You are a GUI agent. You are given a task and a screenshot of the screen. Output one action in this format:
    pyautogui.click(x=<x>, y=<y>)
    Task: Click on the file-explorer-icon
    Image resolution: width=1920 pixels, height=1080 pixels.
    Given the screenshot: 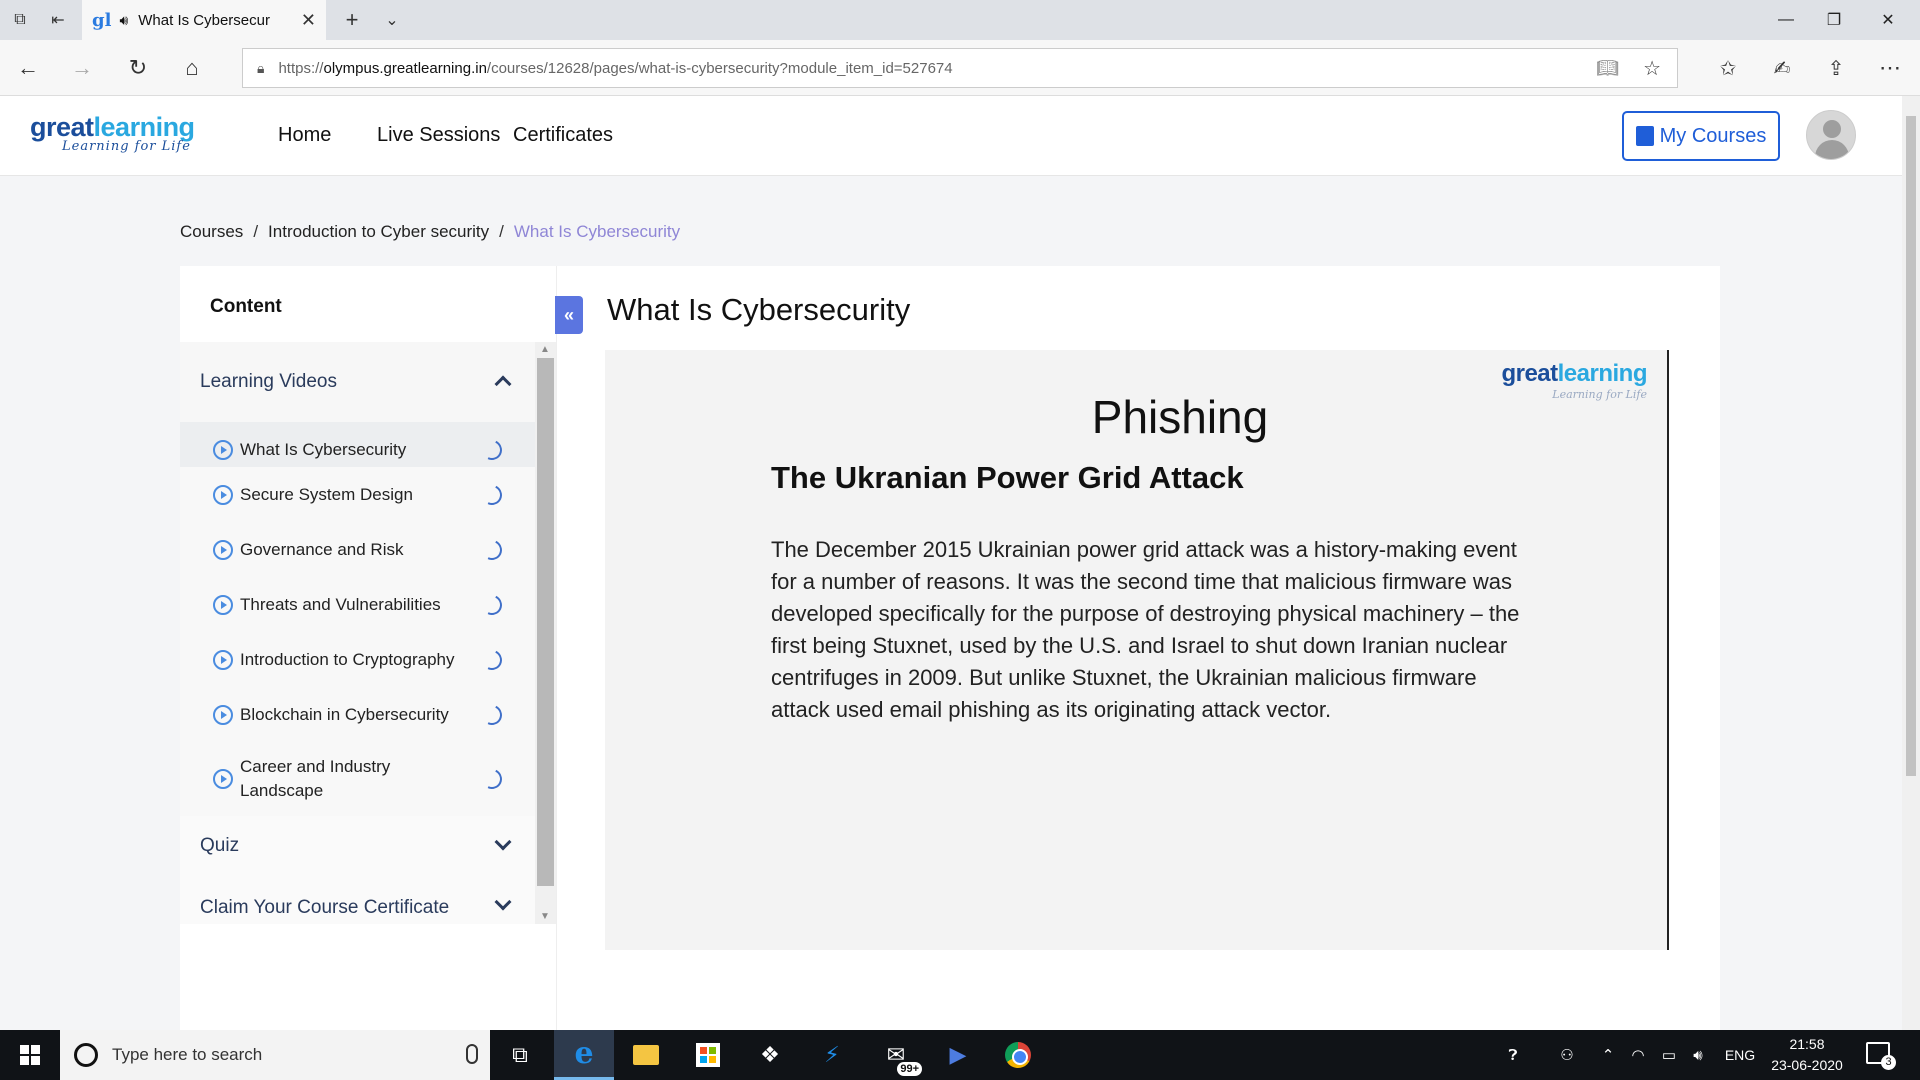 What is the action you would take?
    pyautogui.click(x=646, y=1055)
    